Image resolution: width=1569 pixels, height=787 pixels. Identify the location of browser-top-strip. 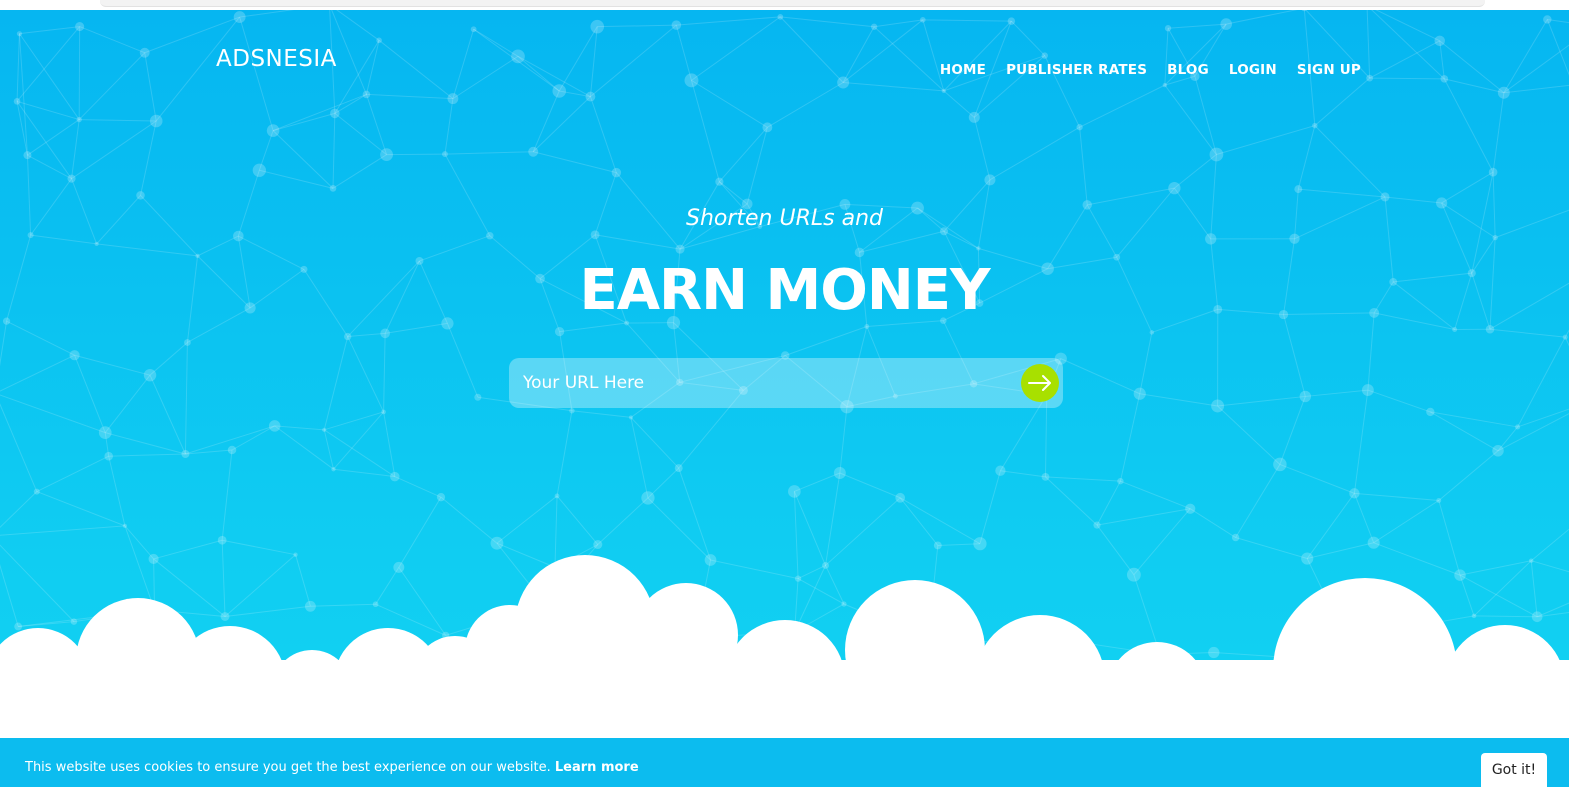
(784, 5).